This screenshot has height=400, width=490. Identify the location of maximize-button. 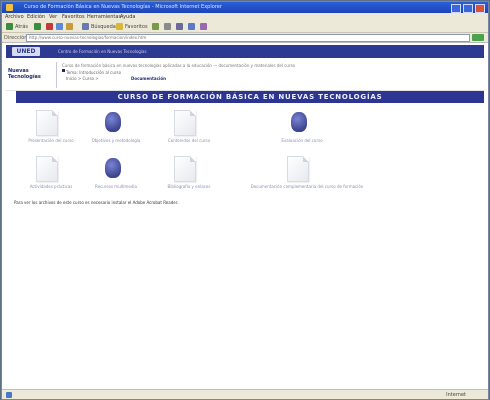
(468, 8).